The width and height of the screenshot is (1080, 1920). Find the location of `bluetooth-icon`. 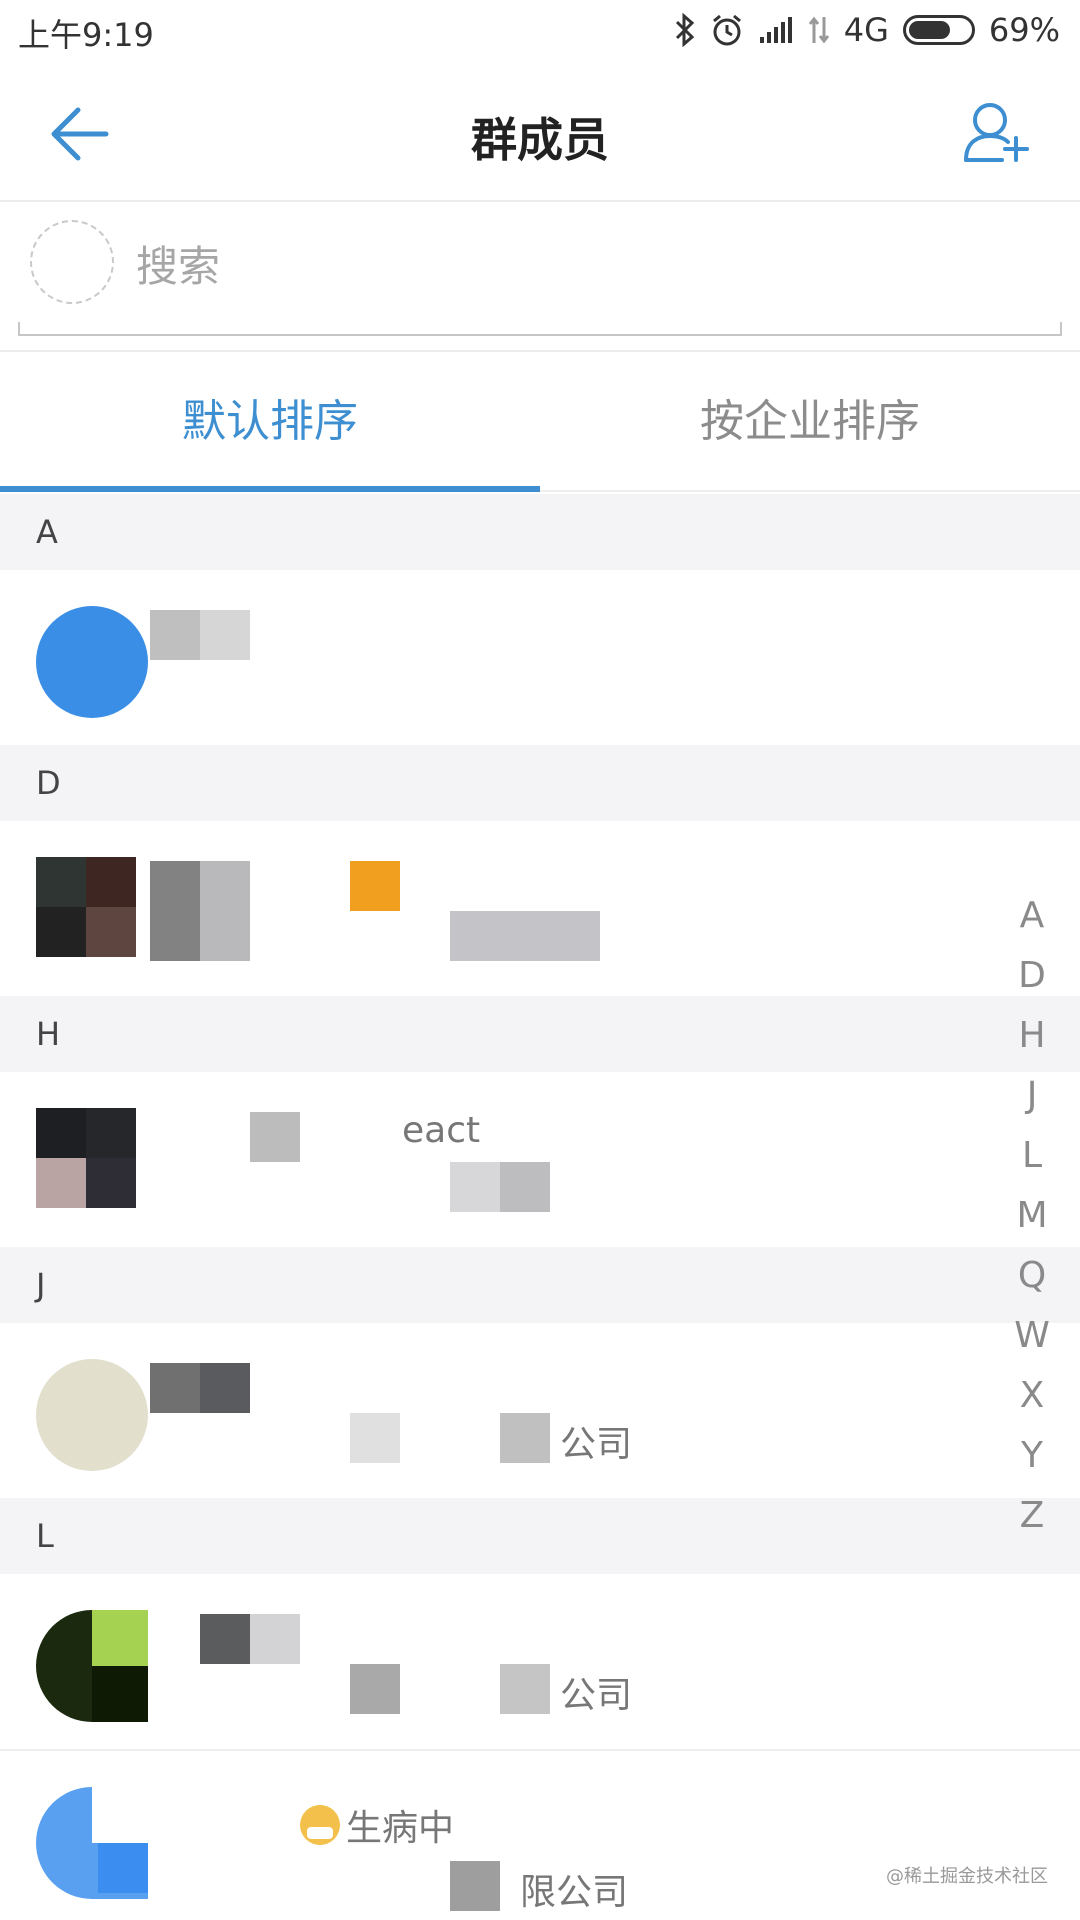

bluetooth-icon is located at coordinates (684, 30).